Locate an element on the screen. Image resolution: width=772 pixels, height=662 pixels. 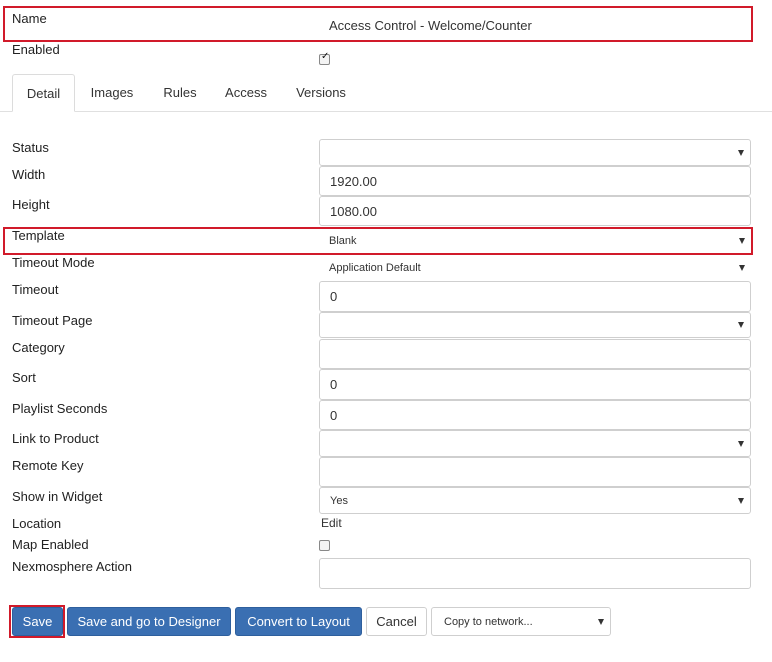
playlist-seconds-input: 0 is located at coordinates (535, 415).